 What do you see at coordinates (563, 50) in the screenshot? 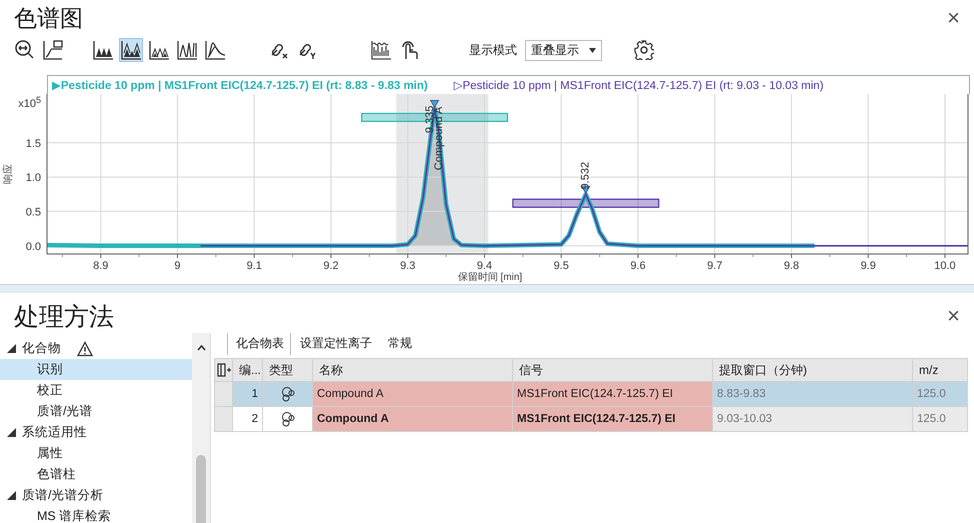
I see `display-mode-dropdown: 重叠显示` at bounding box center [563, 50].